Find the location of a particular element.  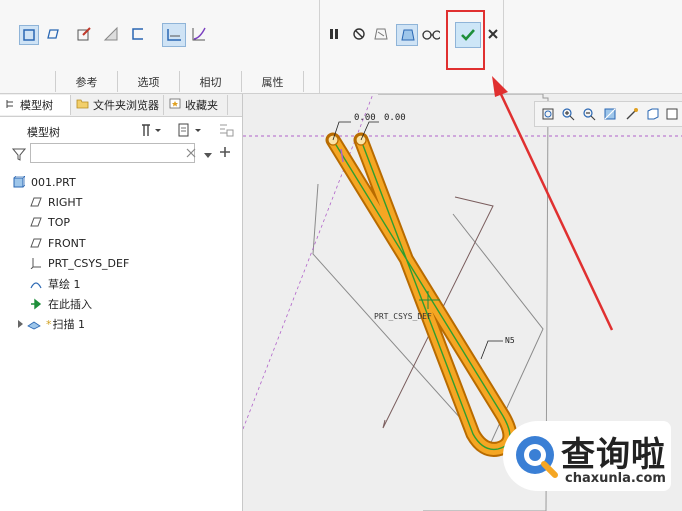

edit-icon is located at coordinates (84, 34).